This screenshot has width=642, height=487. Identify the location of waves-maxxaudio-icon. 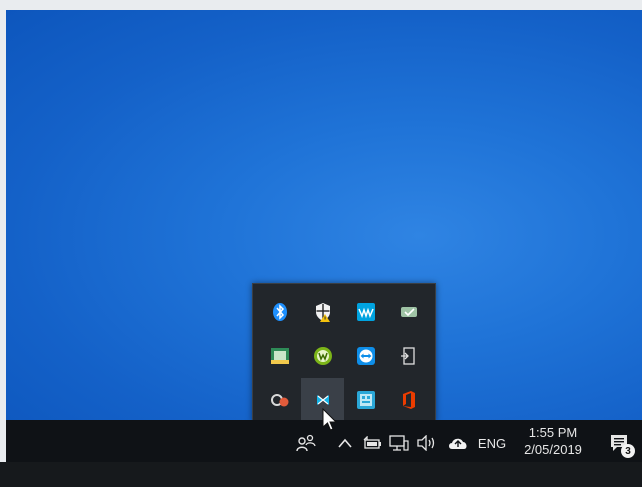
(365, 312).